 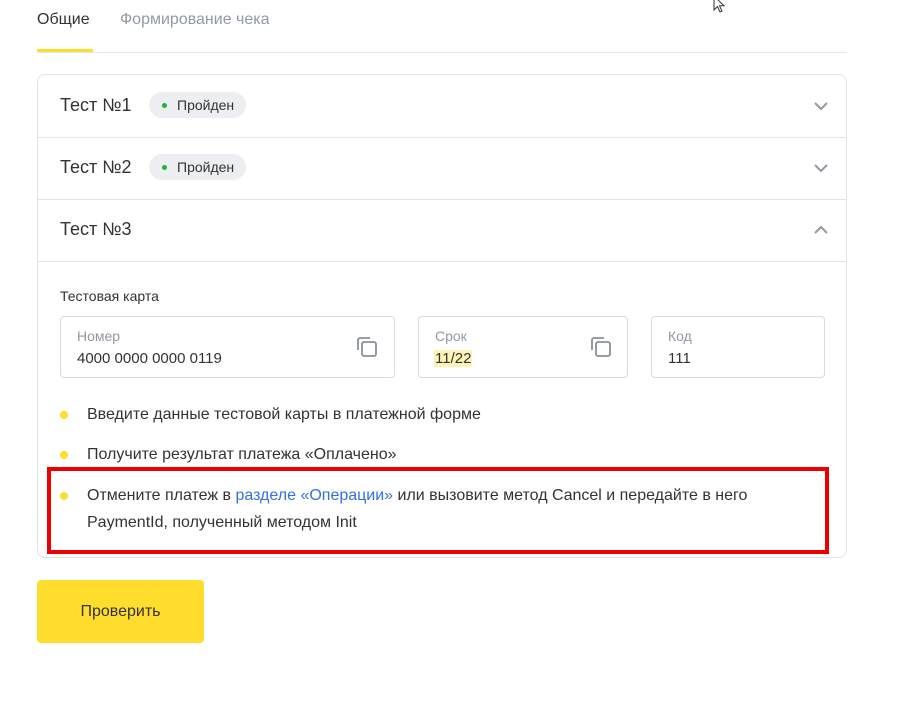 What do you see at coordinates (65, 50) in the screenshot?
I see `active-tab-indicator` at bounding box center [65, 50].